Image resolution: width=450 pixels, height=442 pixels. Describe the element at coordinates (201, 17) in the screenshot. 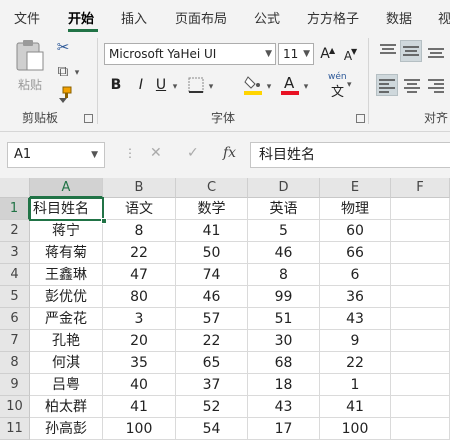

I see `tab-page-layout: 页面布局` at that location.